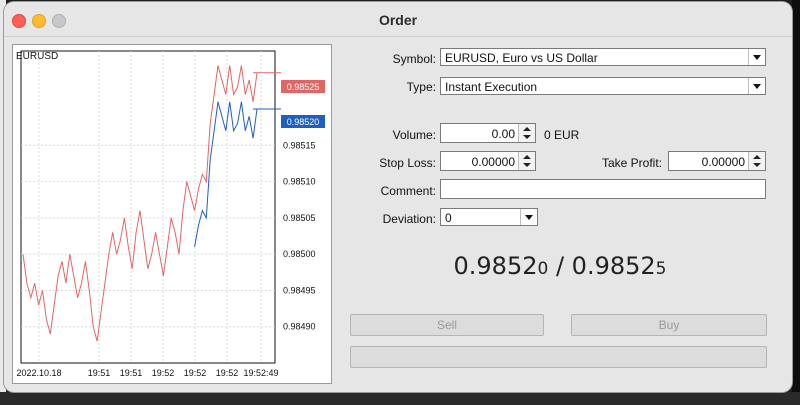 Image resolution: width=800 pixels, height=405 pixels. I want to click on x-tick-label: 19:52:49, so click(260, 373).